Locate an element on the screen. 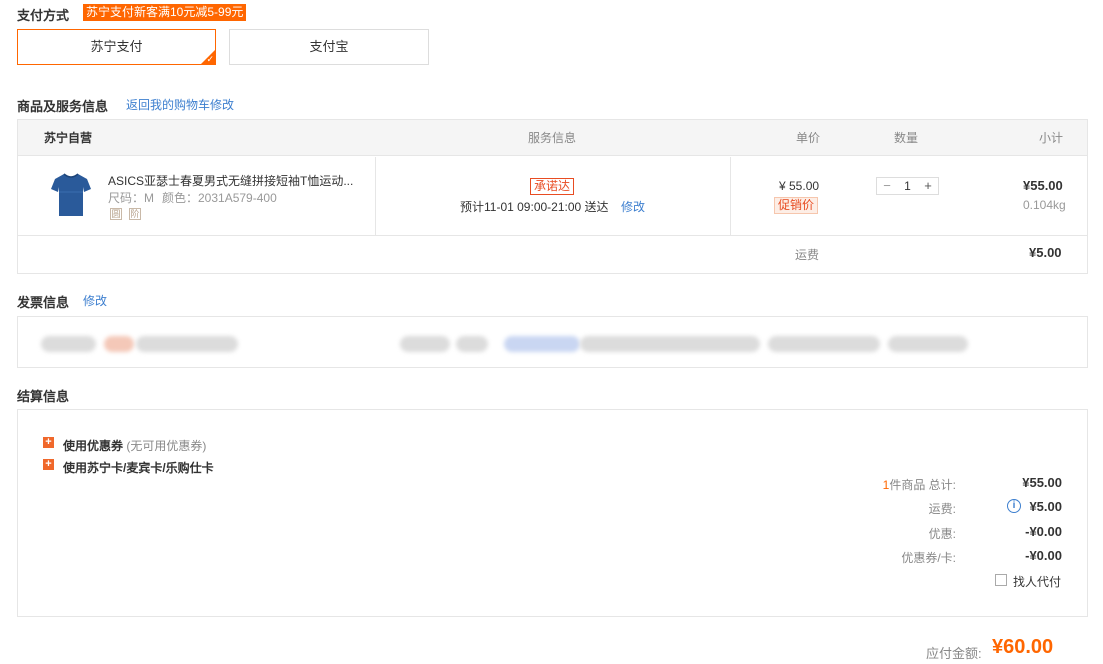  product-color: 颜色：2031A579-400 is located at coordinates (219, 198).